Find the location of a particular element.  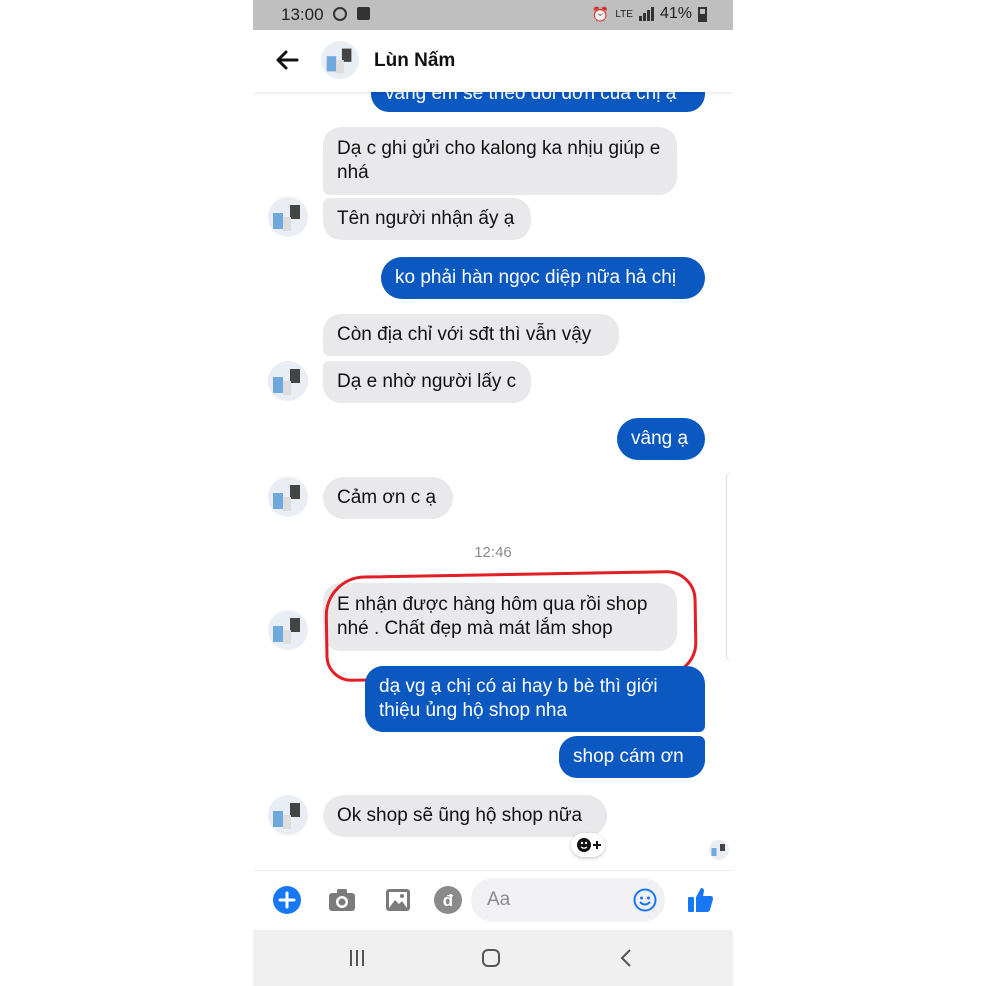

plus-icon is located at coordinates (287, 900).